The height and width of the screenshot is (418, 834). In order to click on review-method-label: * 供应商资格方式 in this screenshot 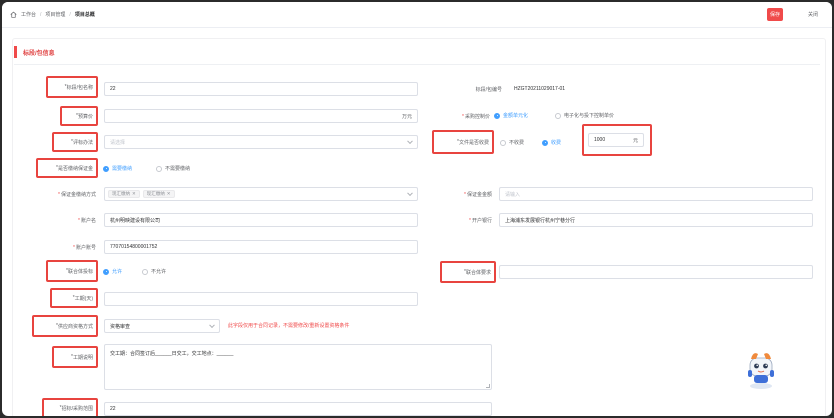, I will do `click(65, 326)`.